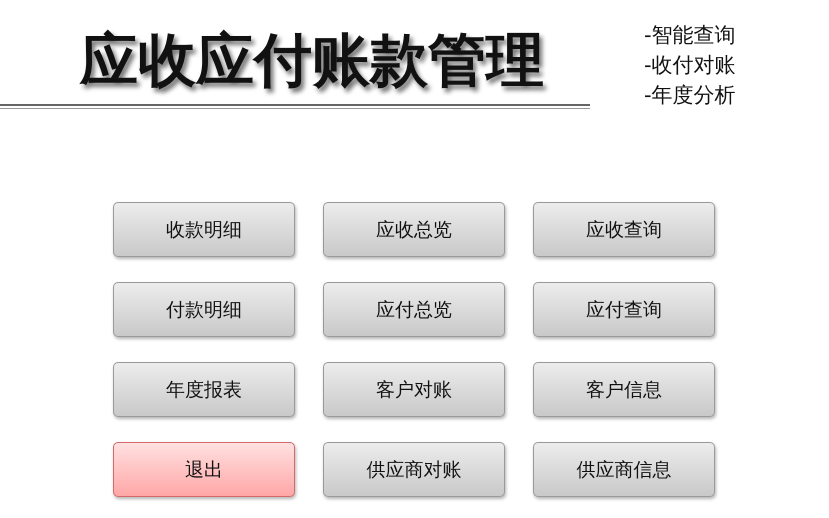 This screenshot has width=829, height=518. Describe the element at coordinates (414, 309) in the screenshot. I see `menu-button: 应付总览` at that location.